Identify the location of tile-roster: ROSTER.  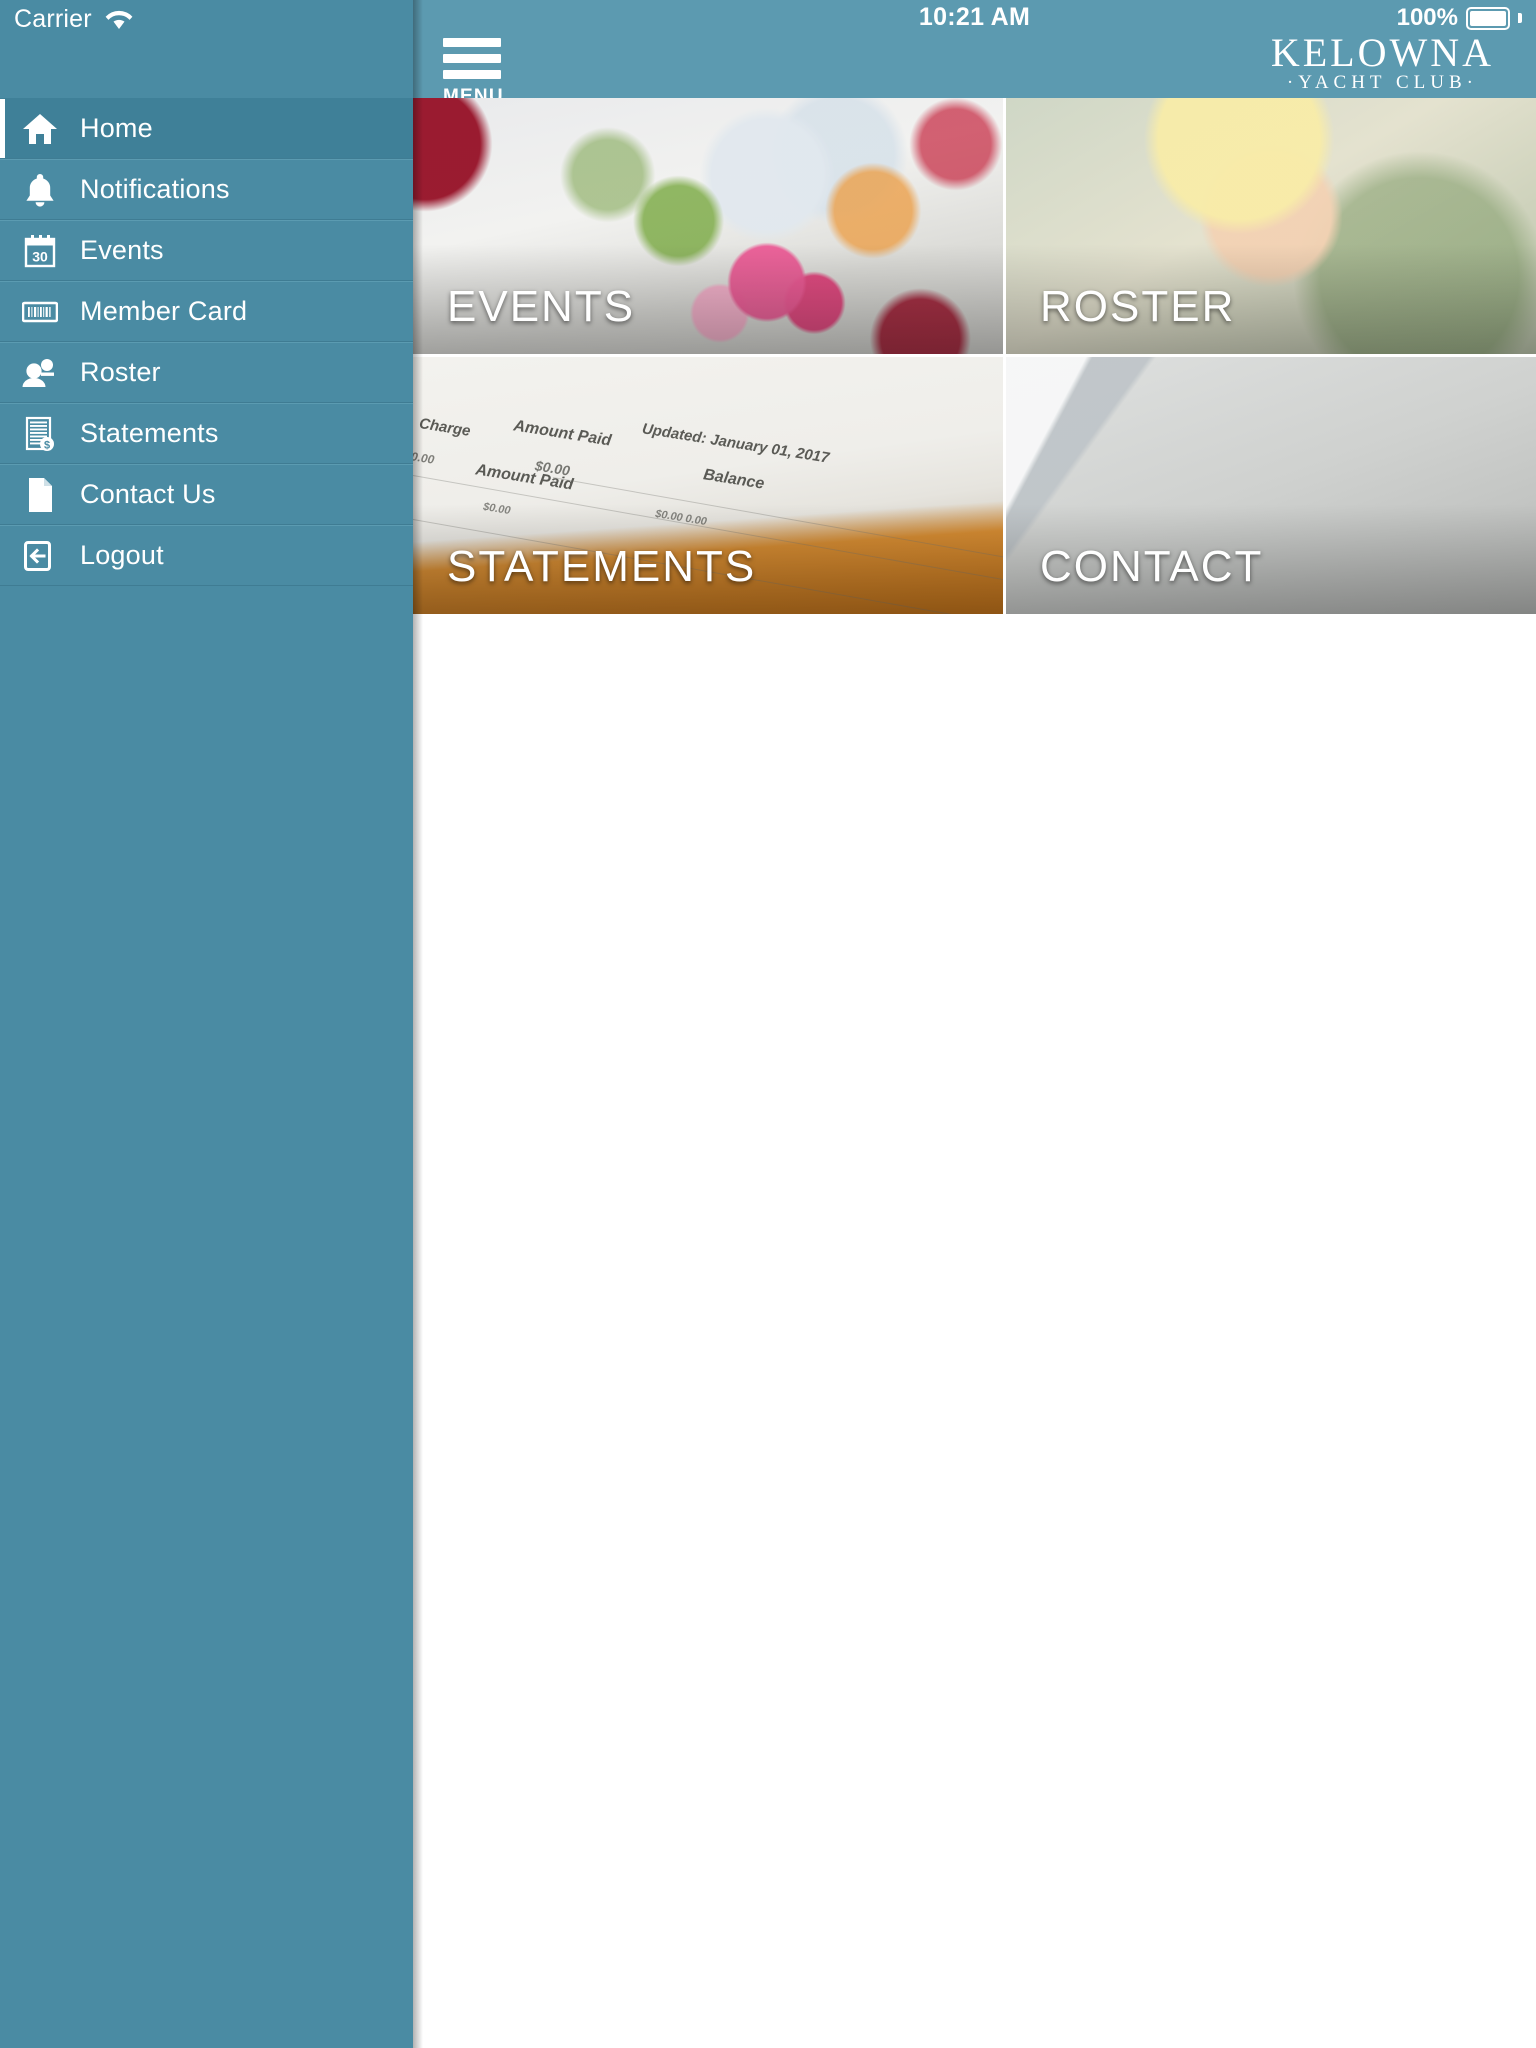
(1271, 226).